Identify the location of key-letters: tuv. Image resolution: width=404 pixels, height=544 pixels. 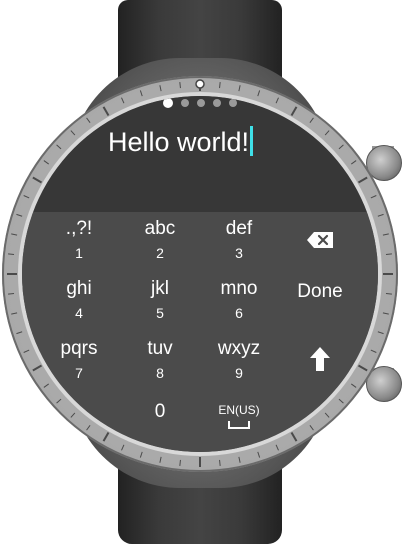
(160, 348).